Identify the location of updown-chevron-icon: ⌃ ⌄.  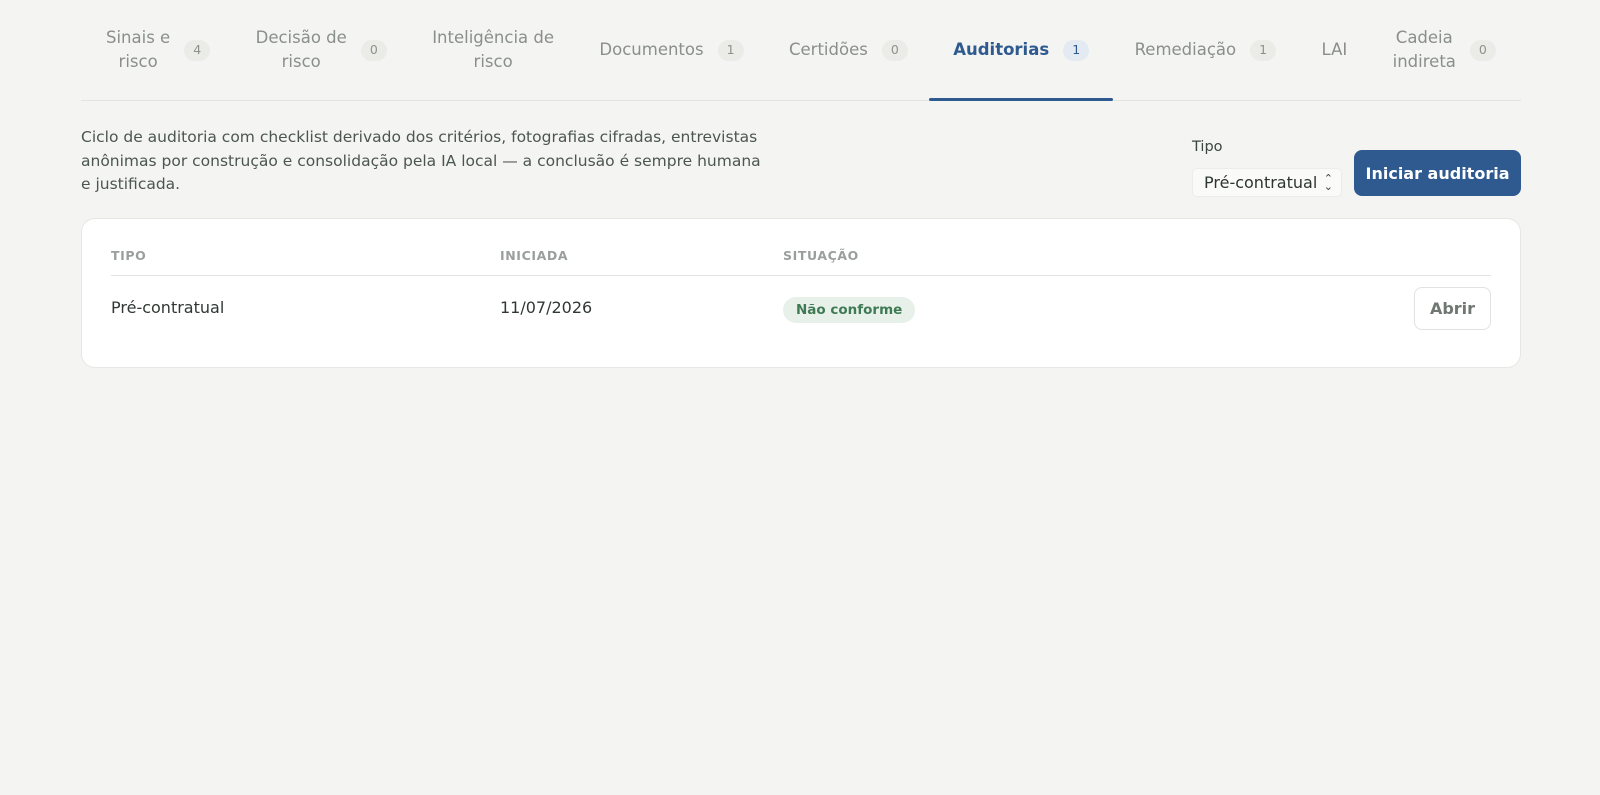
(1328, 182).